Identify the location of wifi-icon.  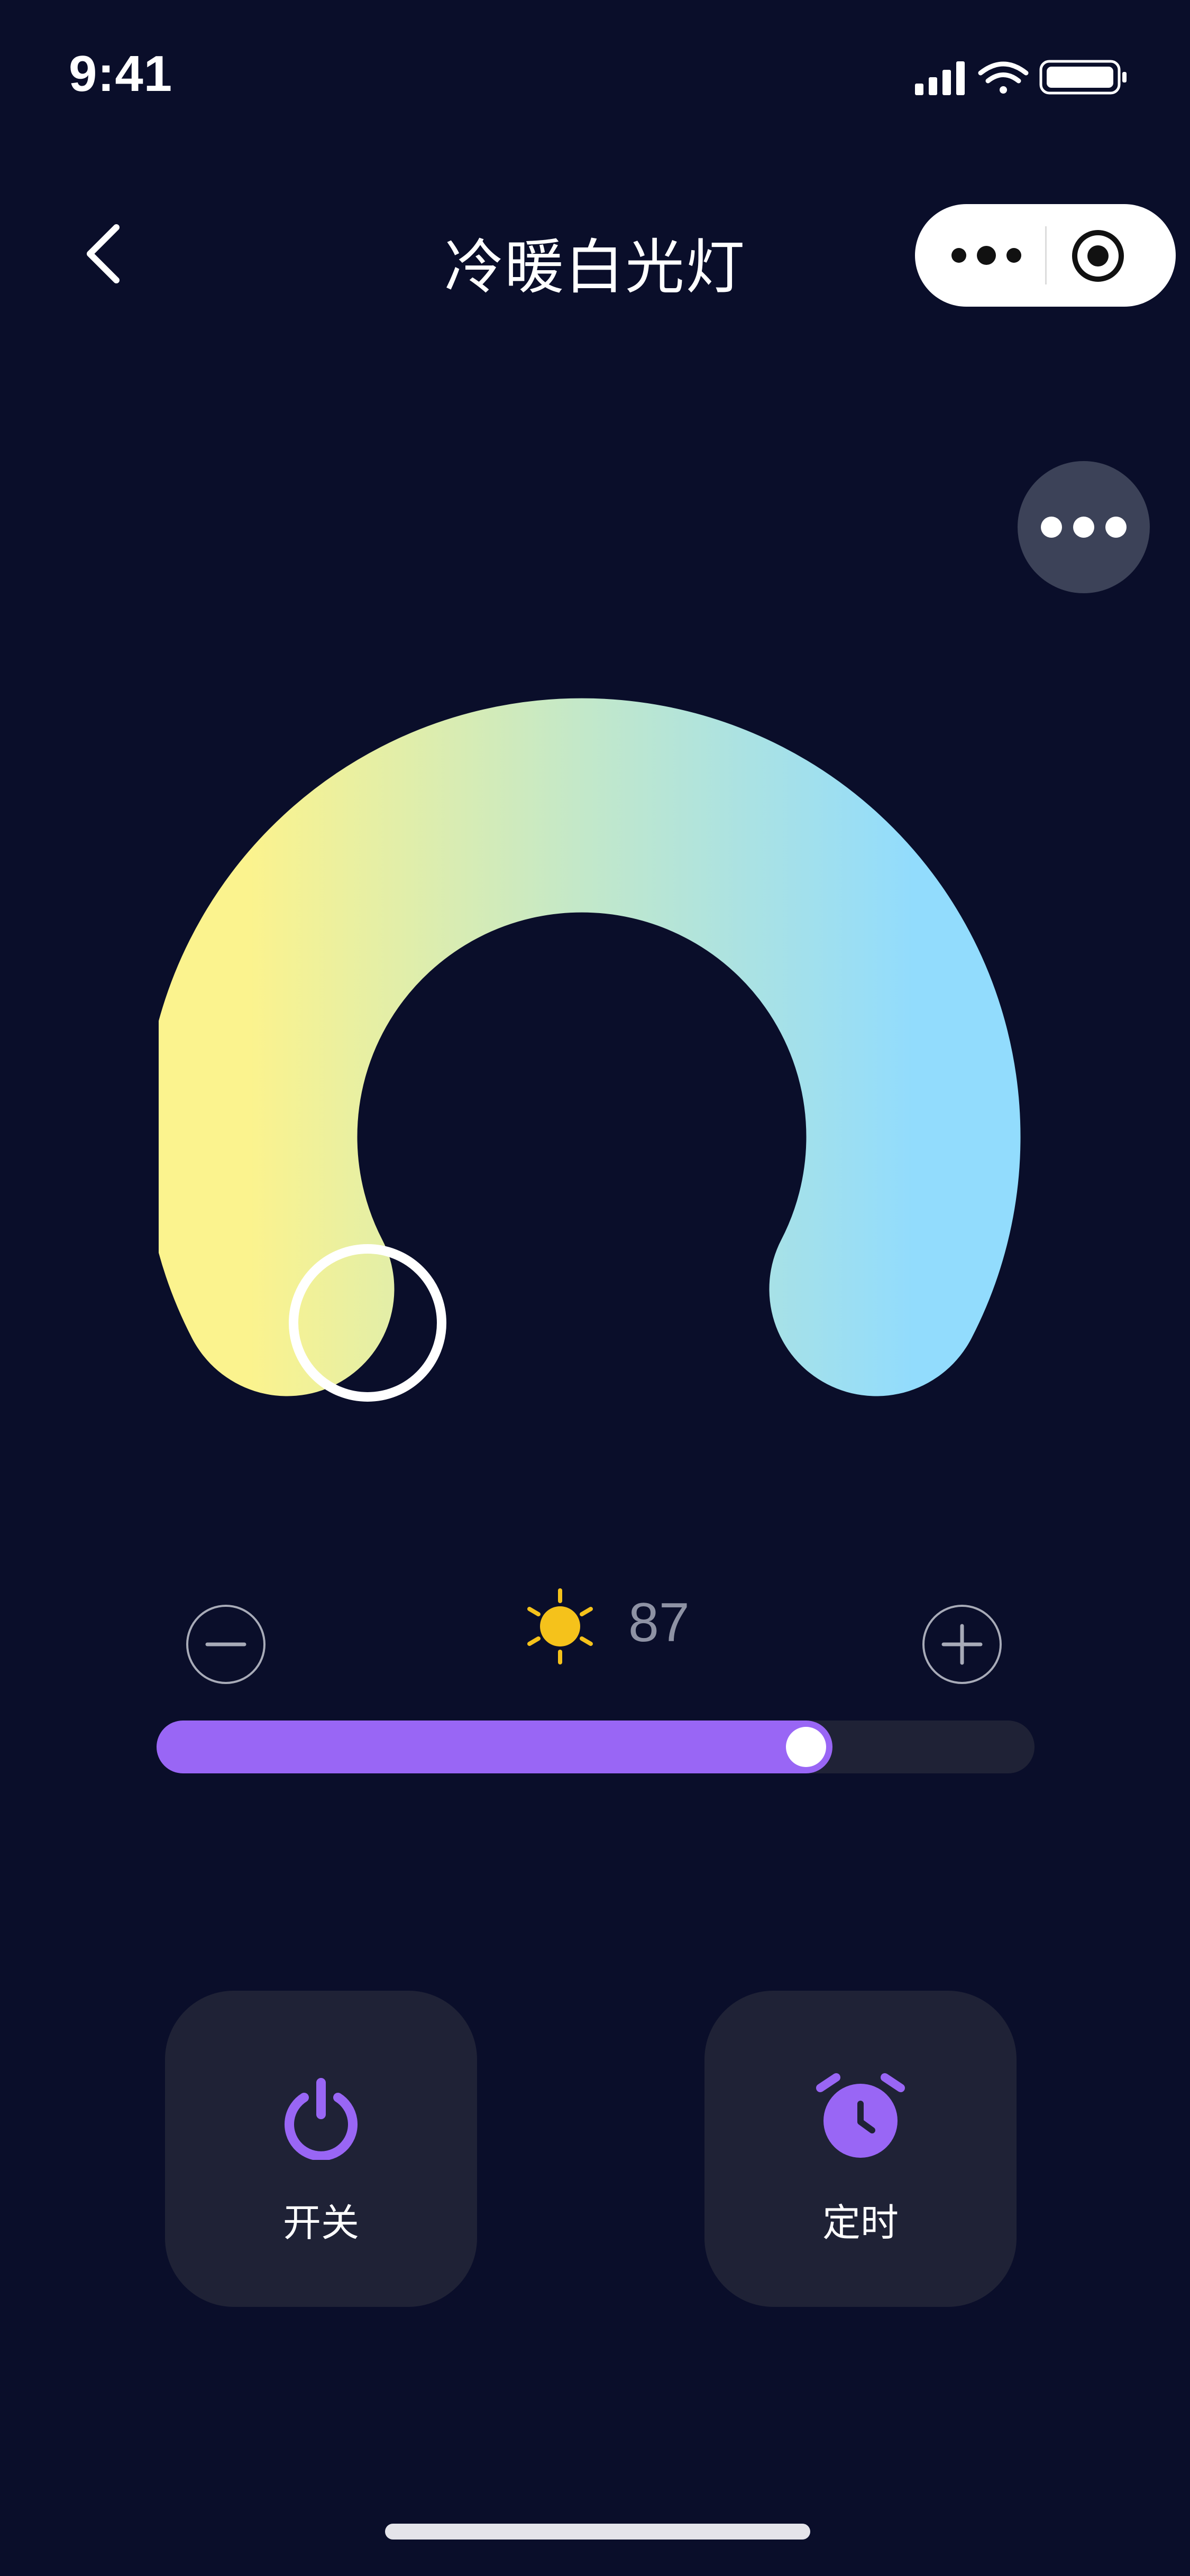
(1003, 78).